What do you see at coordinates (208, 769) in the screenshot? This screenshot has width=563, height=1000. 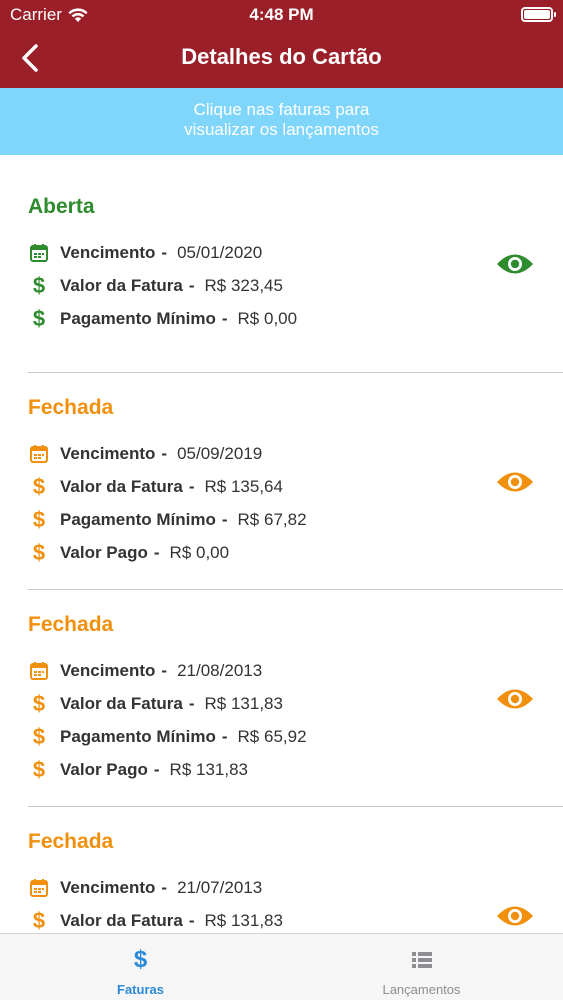 I see `paid-value: R$ 131,83` at bounding box center [208, 769].